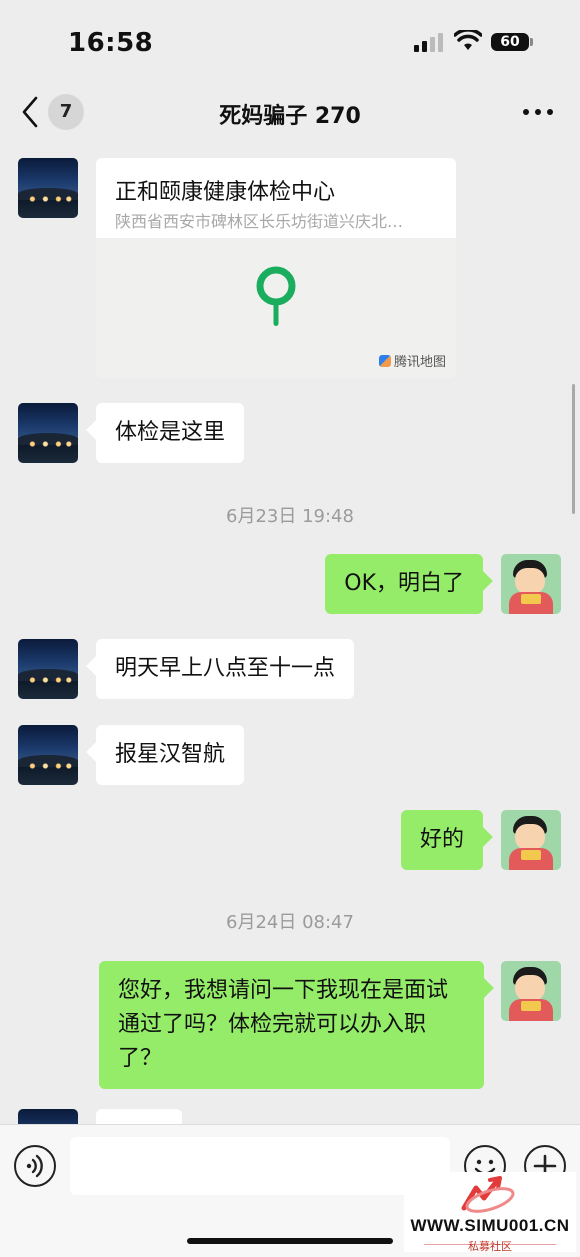 Image resolution: width=580 pixels, height=1257 pixels. I want to click on watermark: WWW.SIMU001.CN 私募社区, so click(490, 1212).